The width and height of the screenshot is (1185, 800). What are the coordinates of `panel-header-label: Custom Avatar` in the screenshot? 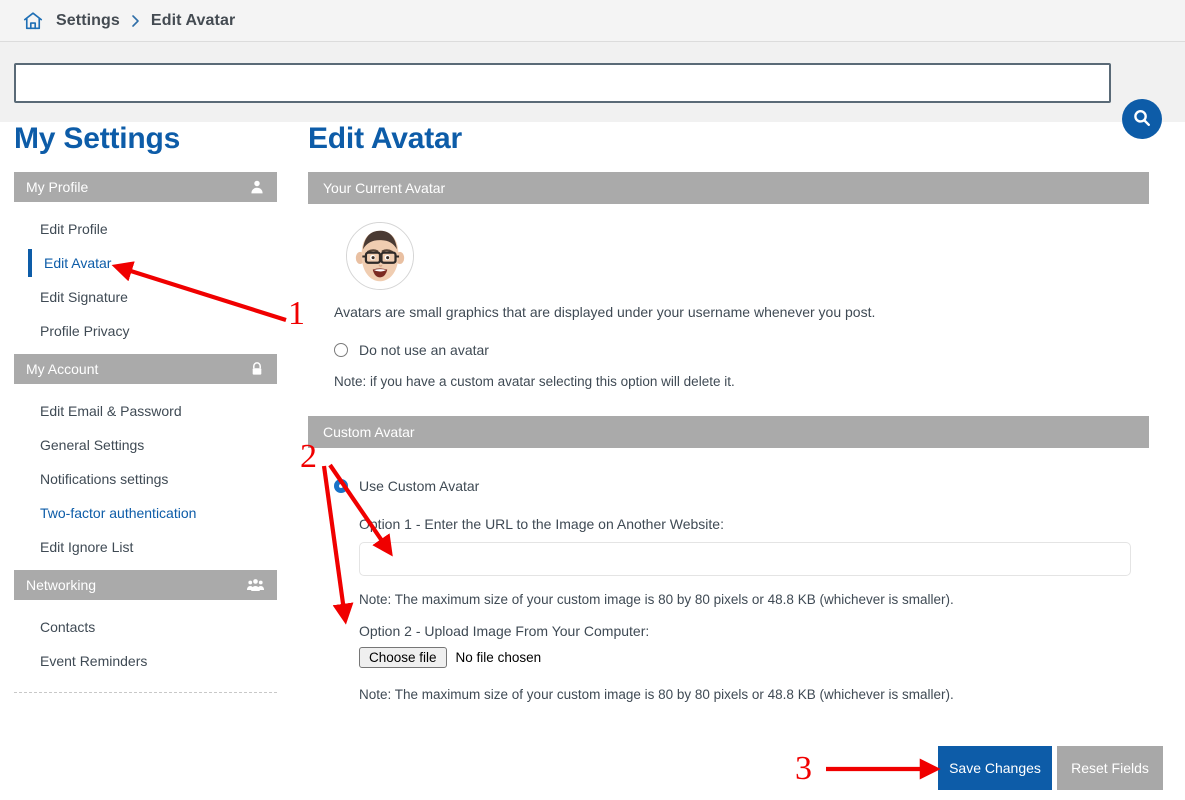 It's located at (369, 432).